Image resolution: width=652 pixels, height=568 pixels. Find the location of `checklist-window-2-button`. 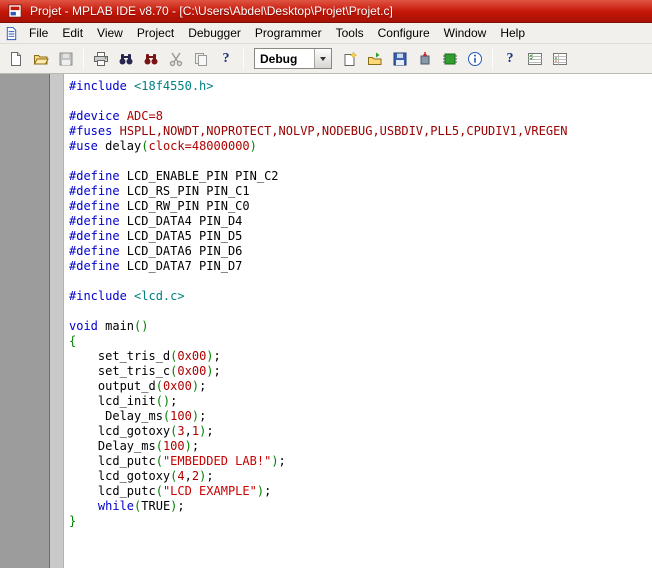

checklist-window-2-button is located at coordinates (560, 59).